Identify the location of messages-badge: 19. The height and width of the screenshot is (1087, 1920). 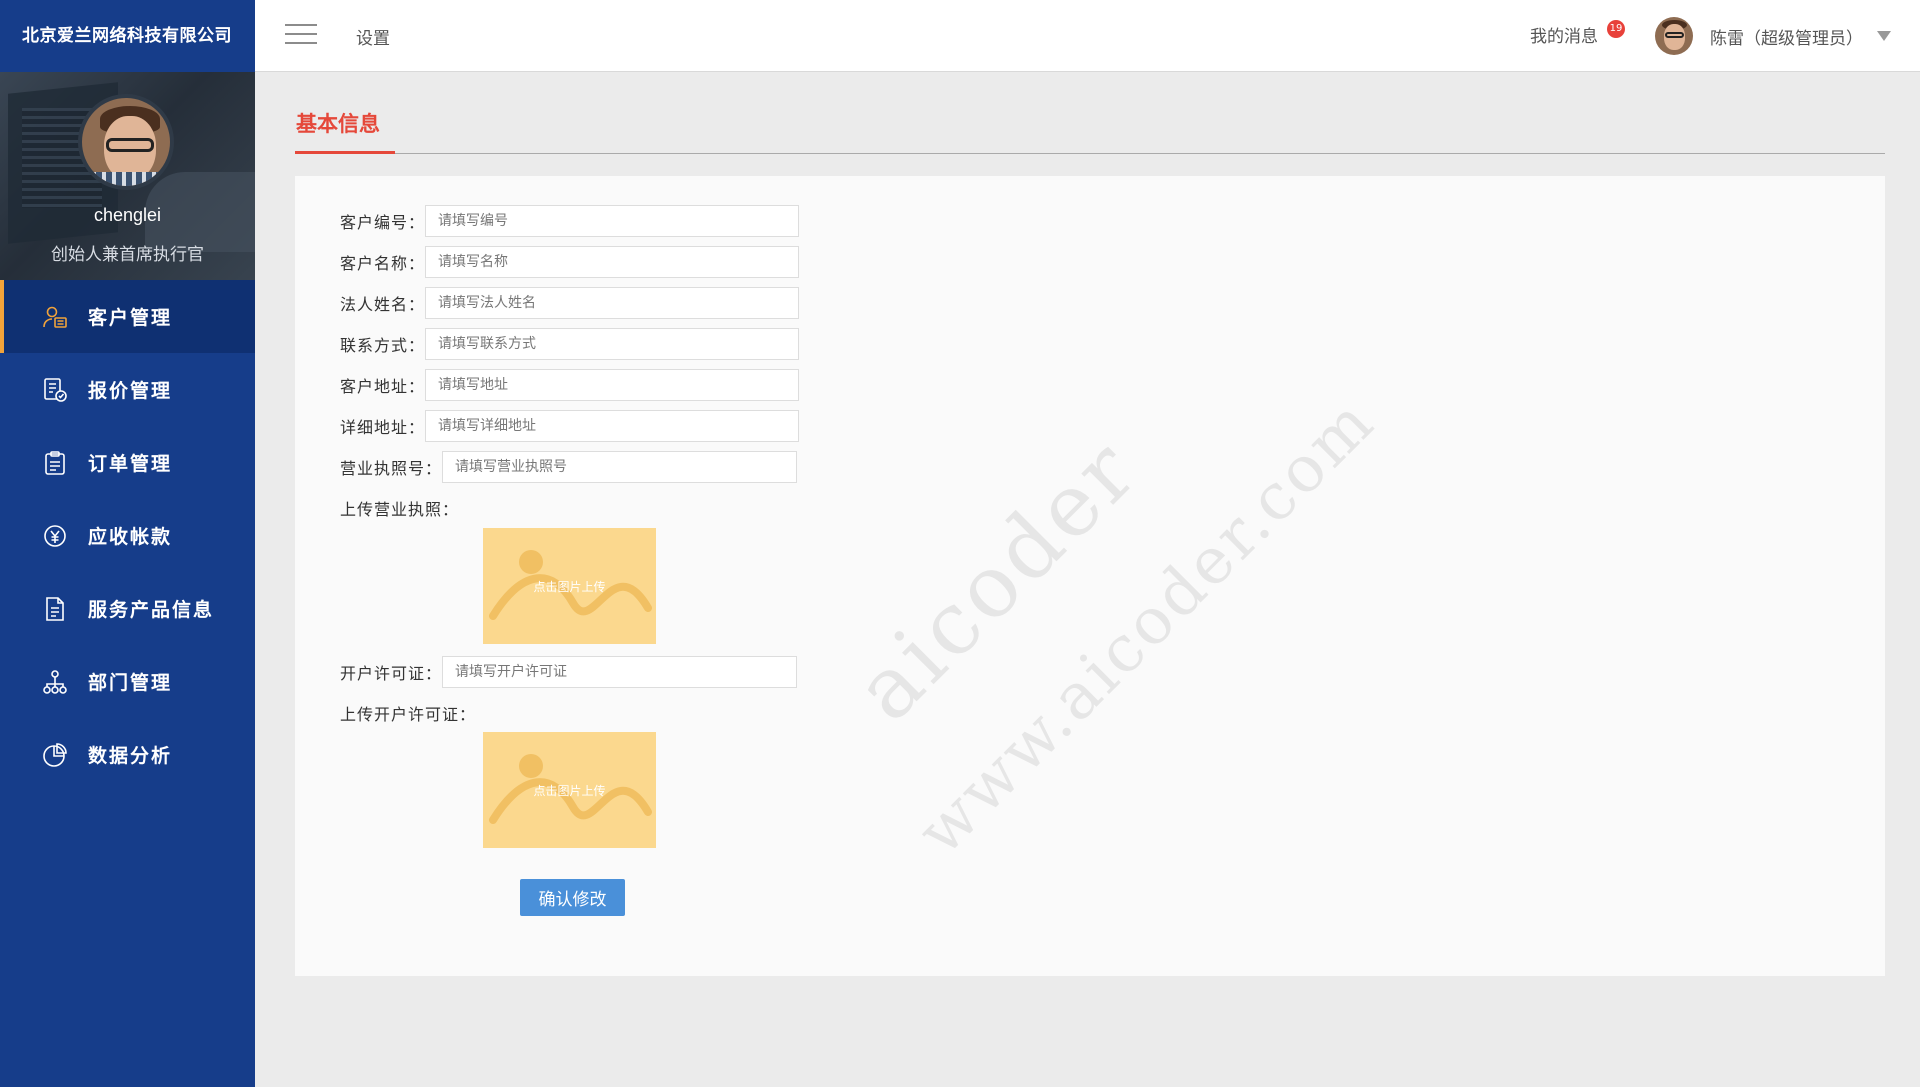
(1616, 29).